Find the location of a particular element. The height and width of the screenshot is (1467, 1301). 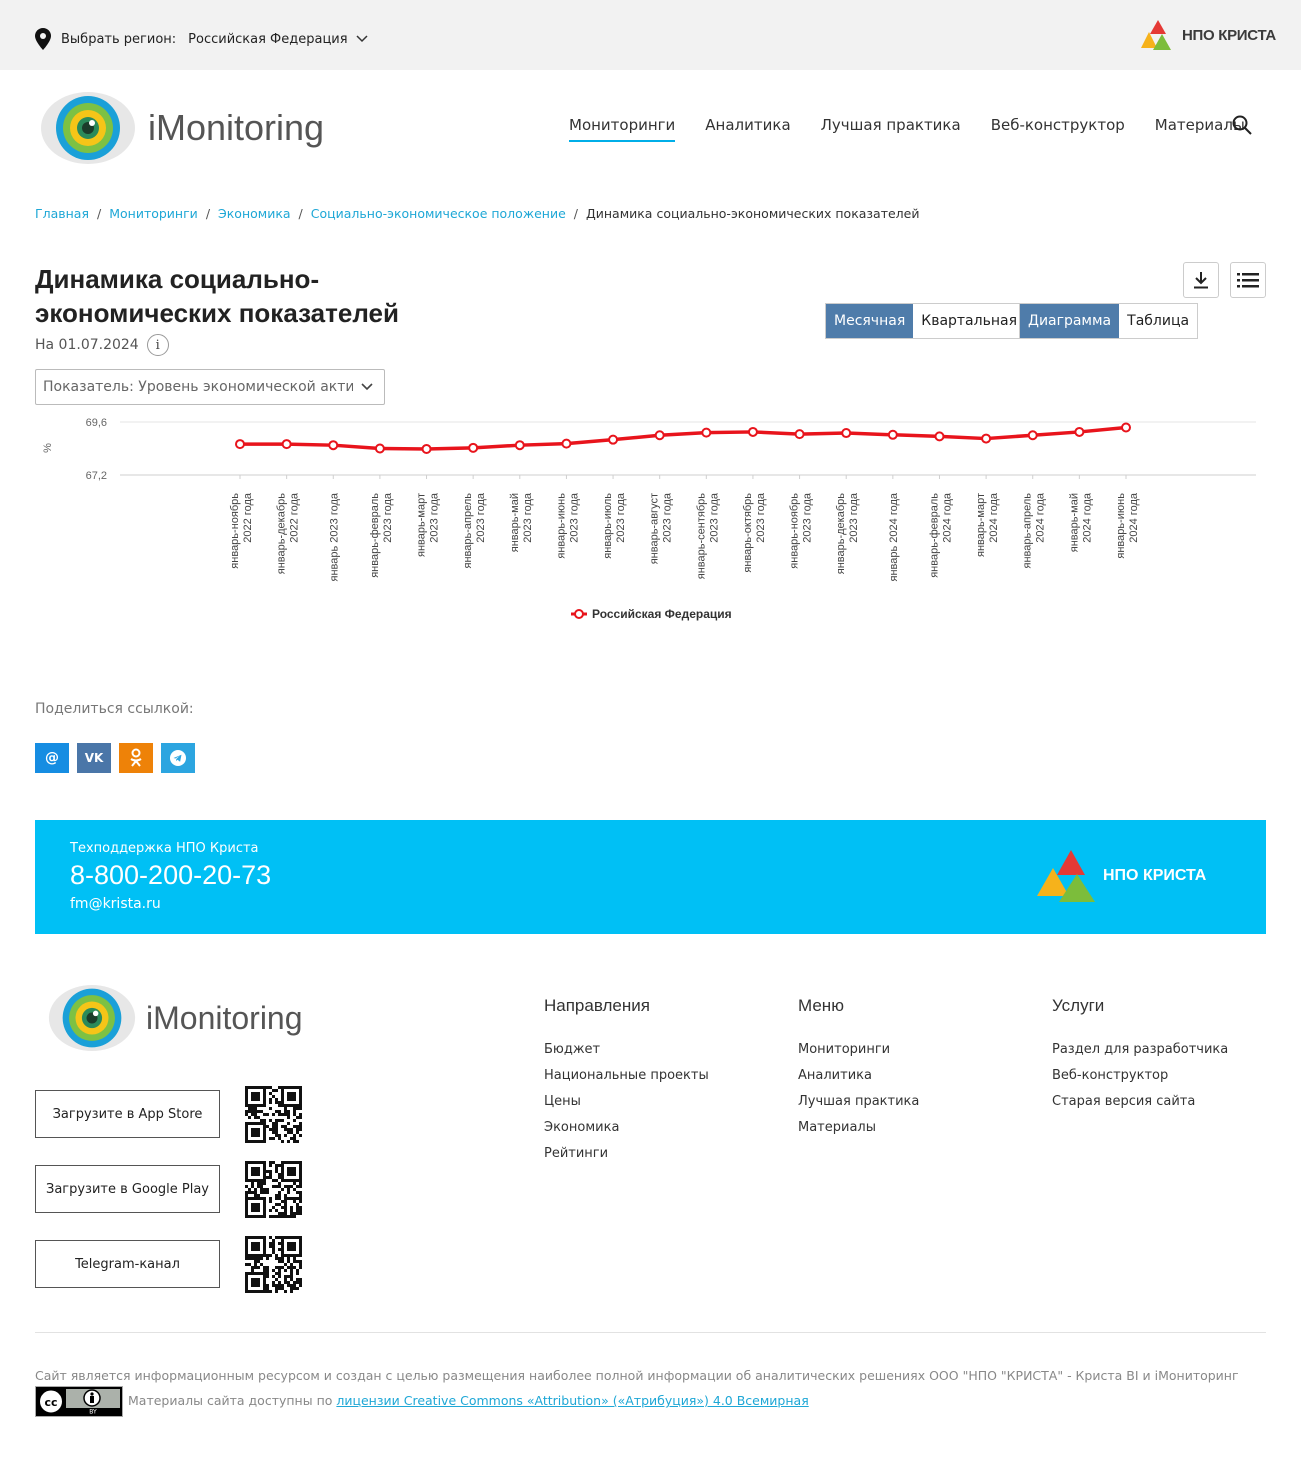

google-play-button: Загрузите в Google Play is located at coordinates (127, 1189).